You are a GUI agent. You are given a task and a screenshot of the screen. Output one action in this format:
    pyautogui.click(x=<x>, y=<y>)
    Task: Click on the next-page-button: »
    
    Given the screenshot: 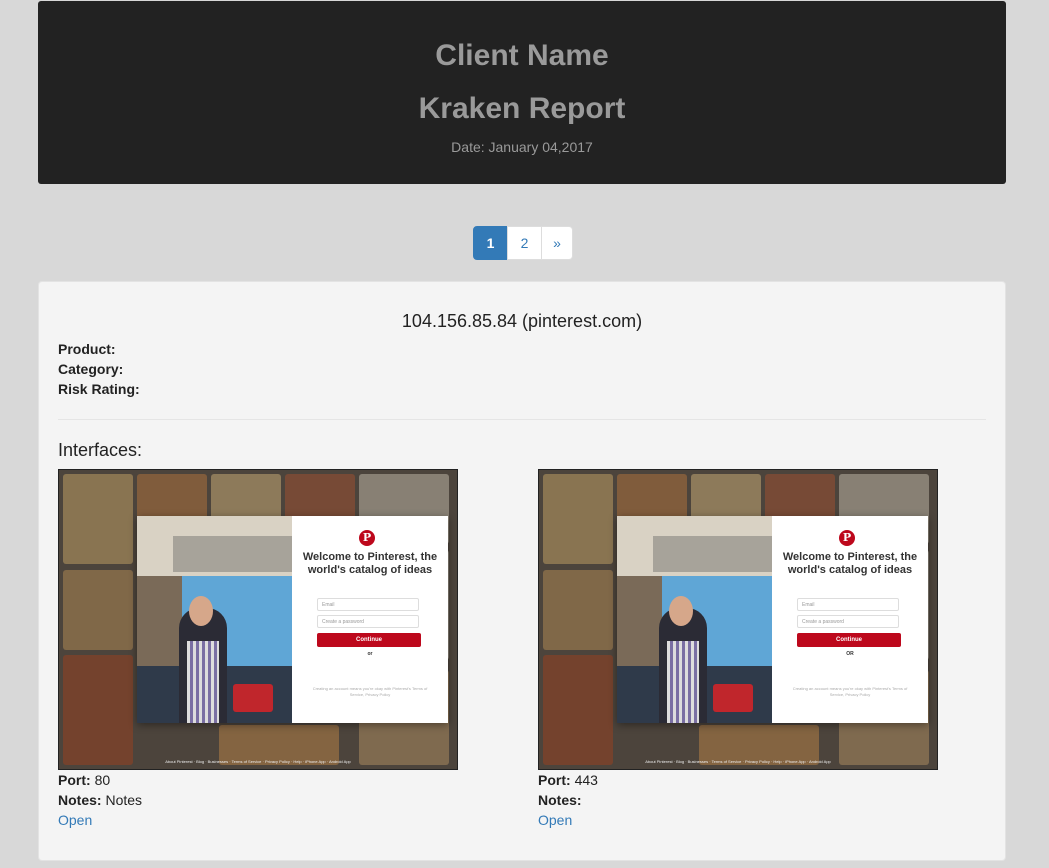 What is the action you would take?
    pyautogui.click(x=557, y=243)
    